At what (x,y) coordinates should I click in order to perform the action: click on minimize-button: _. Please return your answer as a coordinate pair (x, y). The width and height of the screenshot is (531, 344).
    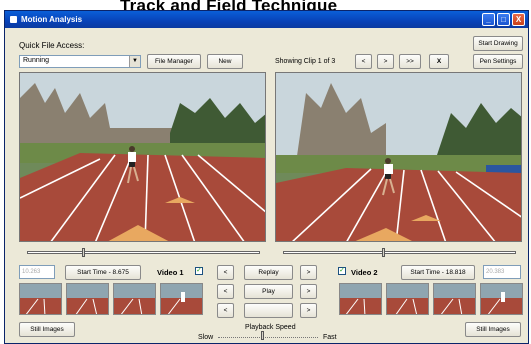
    Looking at the image, I should click on (488, 19).